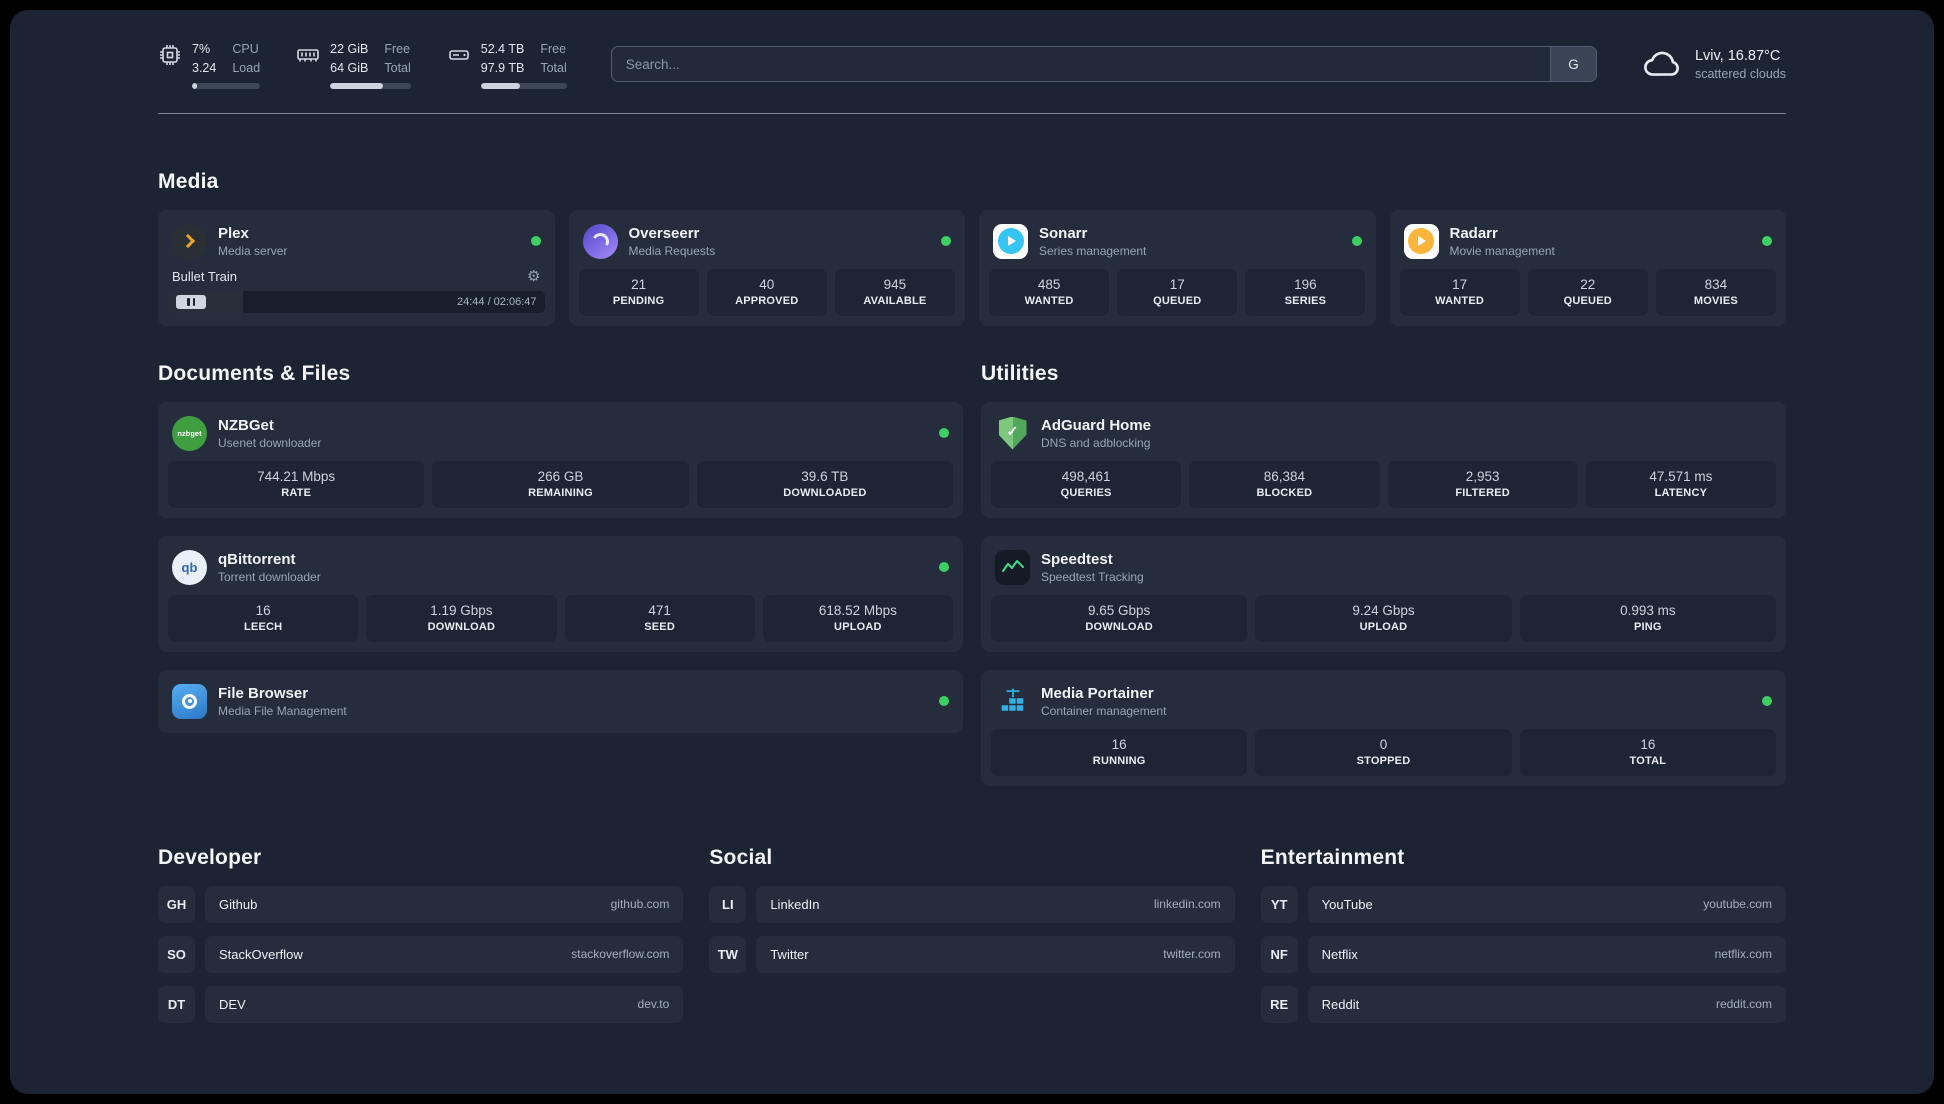 Image resolution: width=1944 pixels, height=1104 pixels. Describe the element at coordinates (253, 250) in the screenshot. I see `service-subtitle: Media server` at that location.